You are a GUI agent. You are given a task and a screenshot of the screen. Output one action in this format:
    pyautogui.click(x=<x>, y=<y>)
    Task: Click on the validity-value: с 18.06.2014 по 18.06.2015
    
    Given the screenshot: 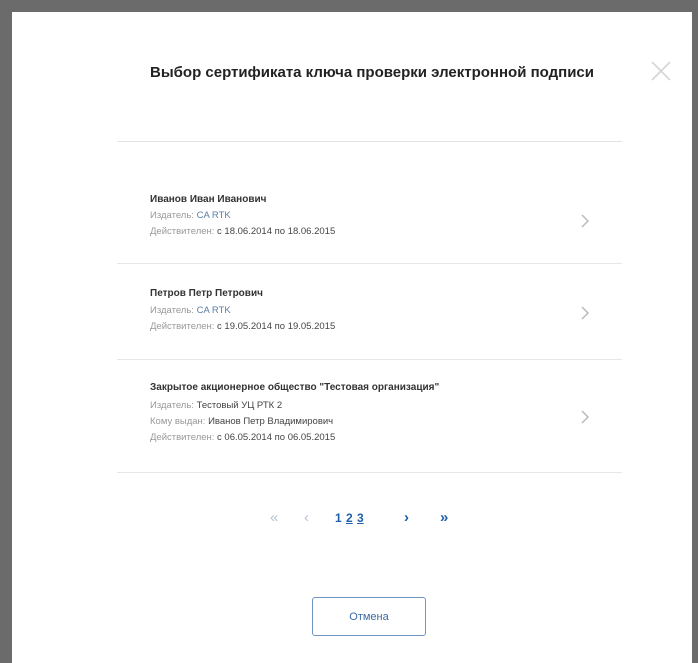 What is the action you would take?
    pyautogui.click(x=276, y=231)
    